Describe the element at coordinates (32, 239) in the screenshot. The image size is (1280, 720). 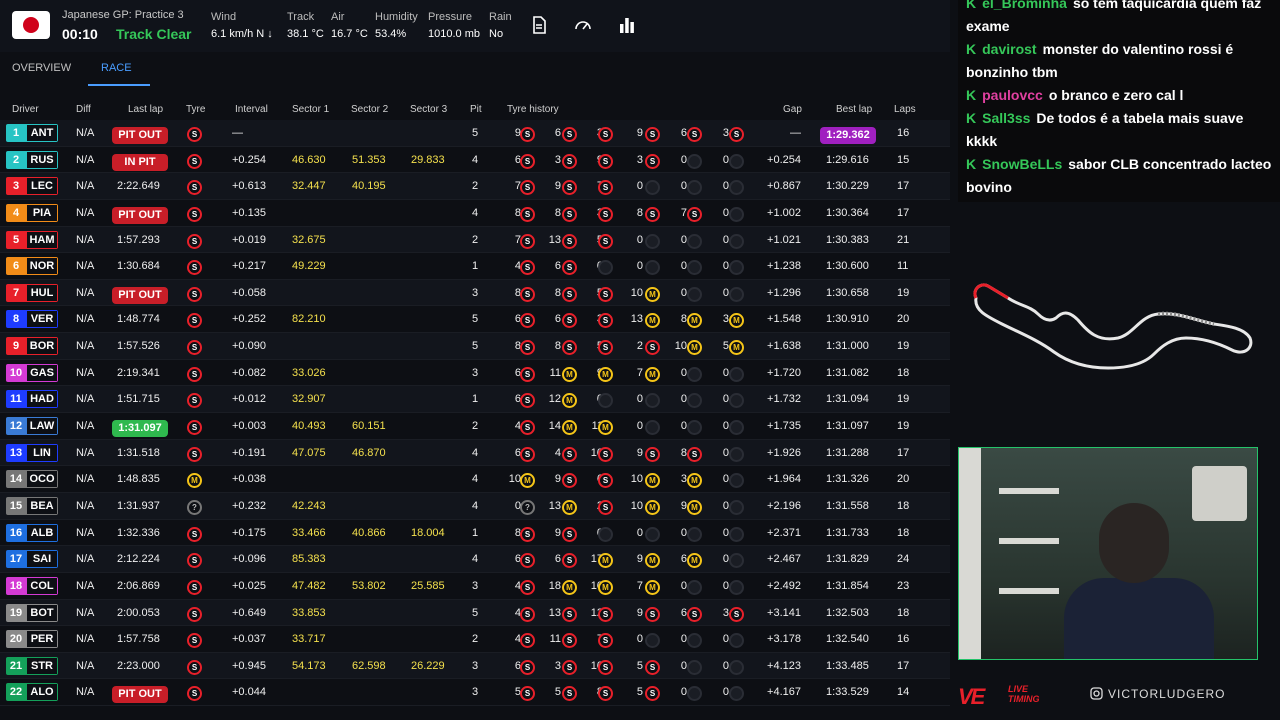
I see `driver-badge: 5 HAM` at that location.